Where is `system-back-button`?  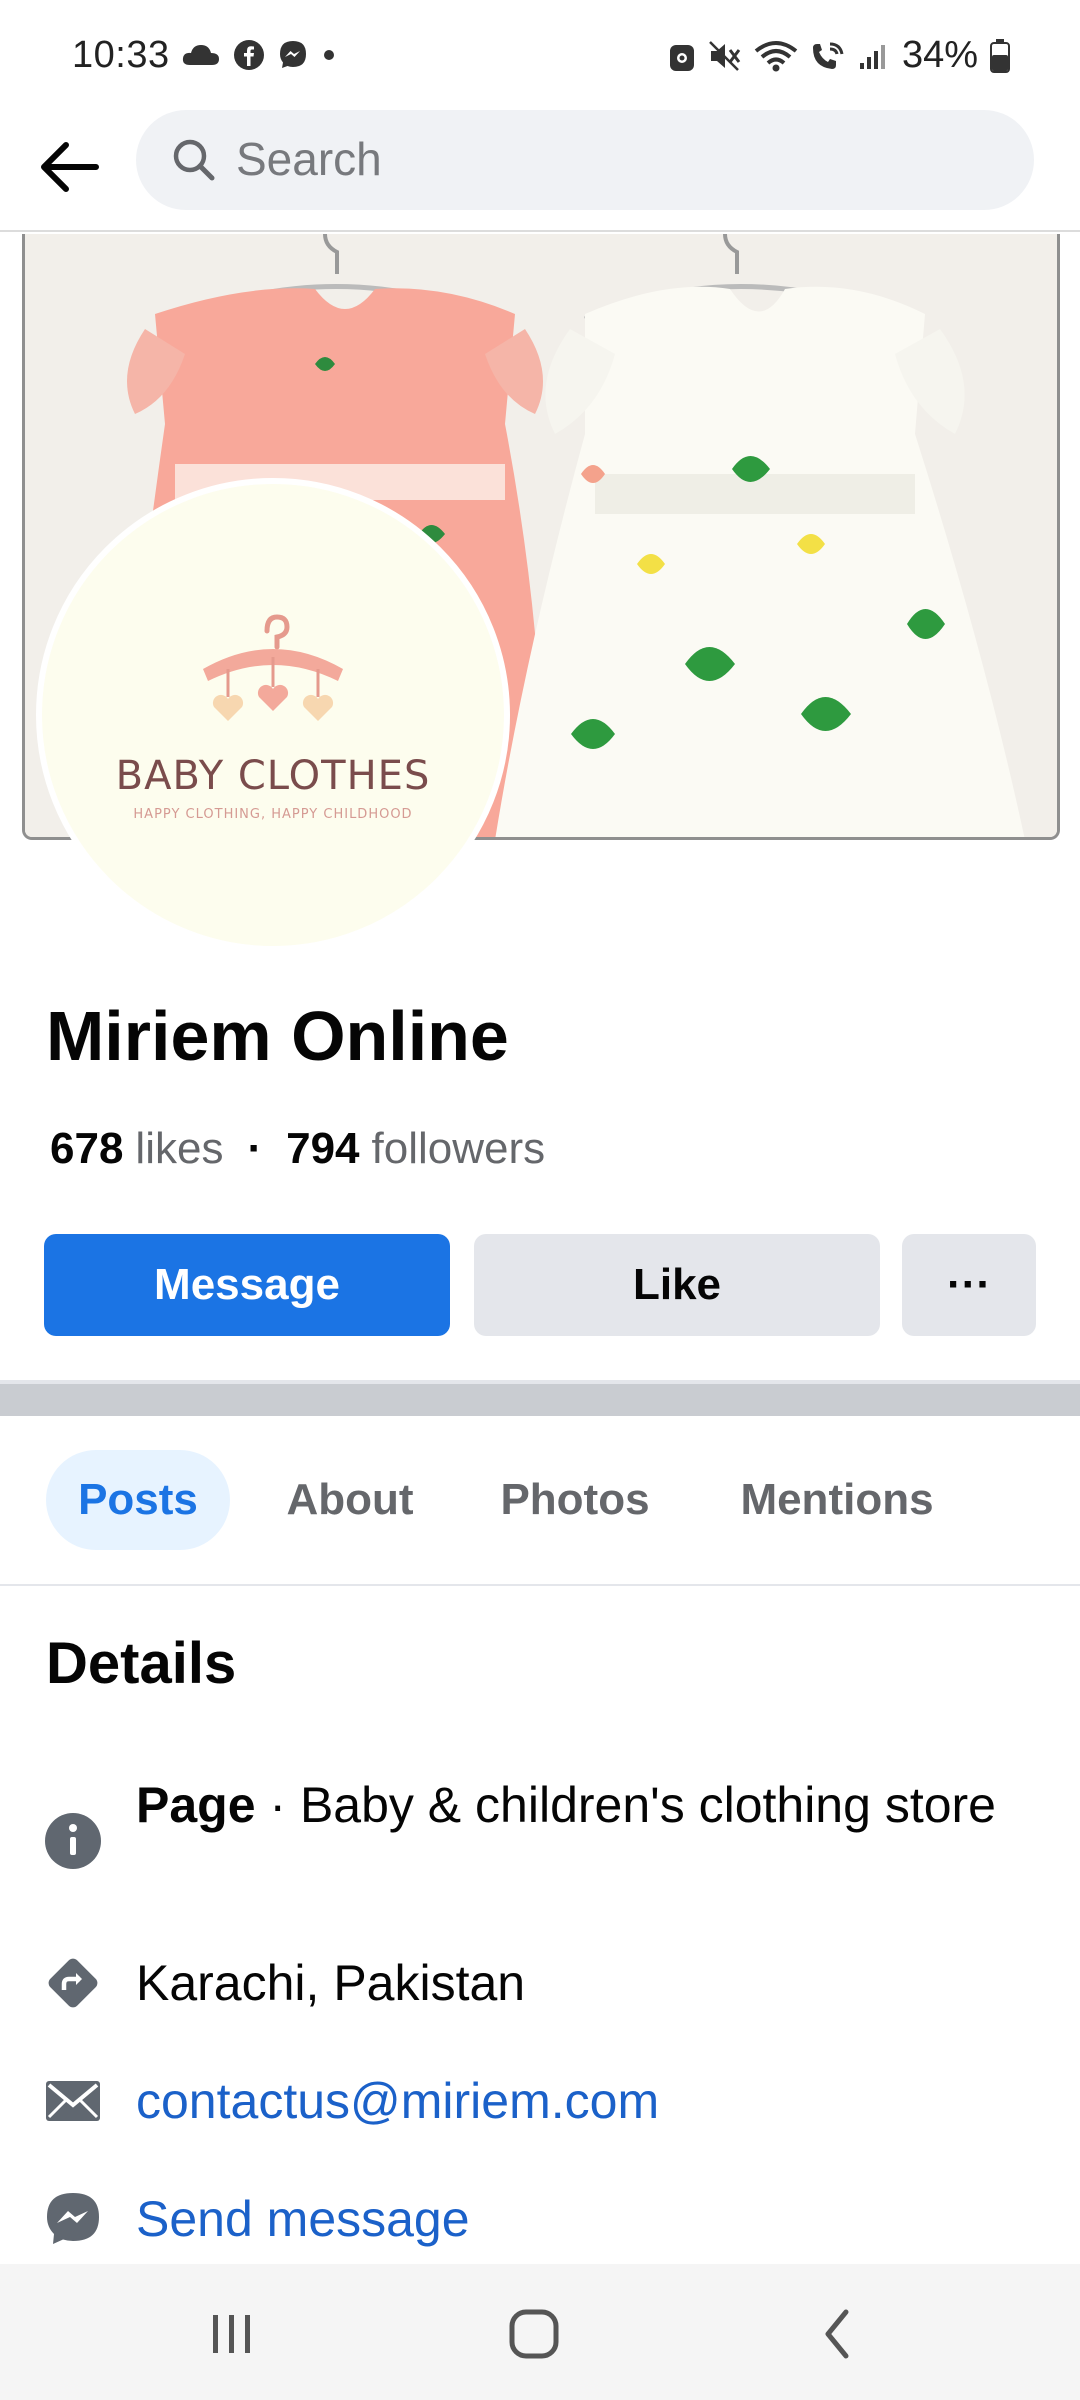 system-back-button is located at coordinates (838, 2334).